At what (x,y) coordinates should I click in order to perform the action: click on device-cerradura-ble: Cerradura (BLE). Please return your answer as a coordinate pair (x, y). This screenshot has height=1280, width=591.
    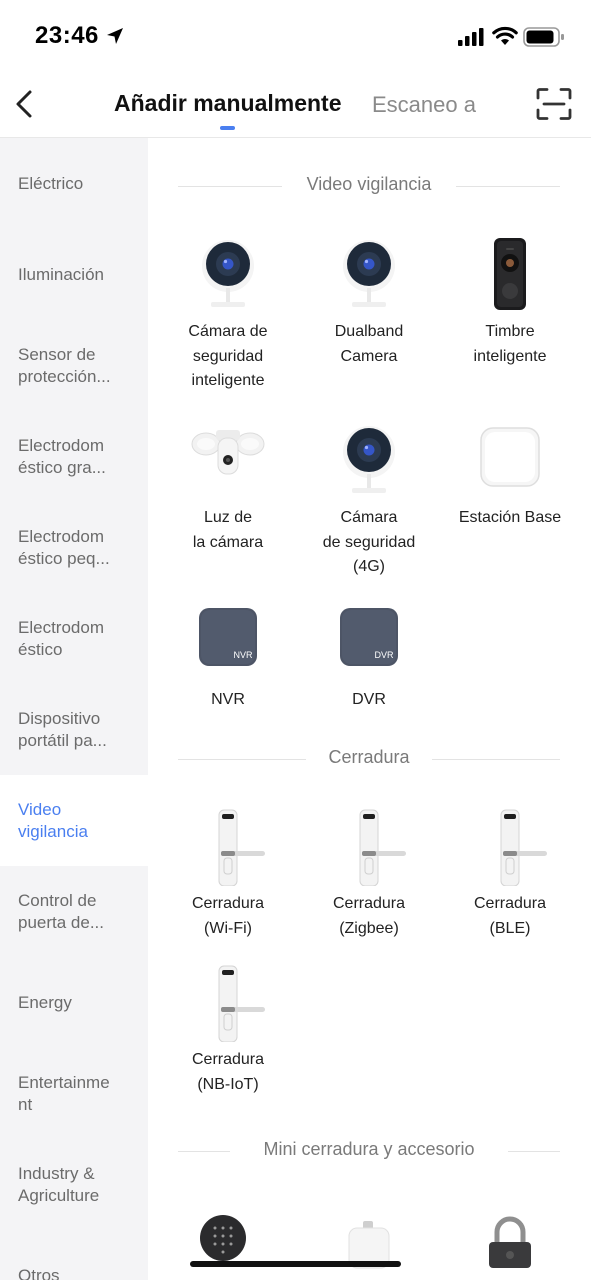
    Looking at the image, I should click on (510, 874).